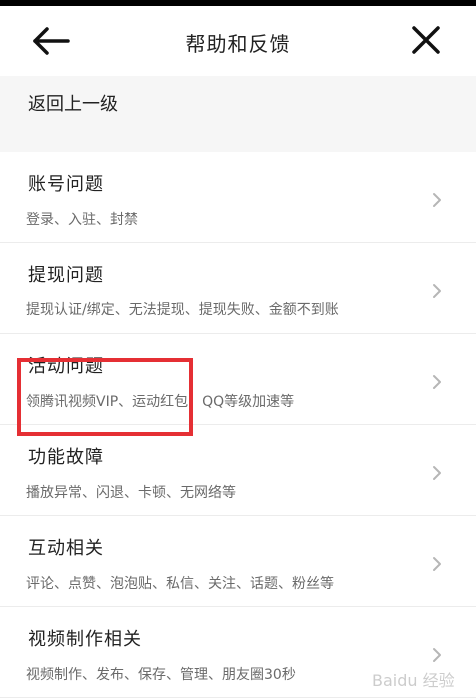 This screenshot has height=700, width=476. I want to click on list-item-title: 功能故障, so click(66, 457).